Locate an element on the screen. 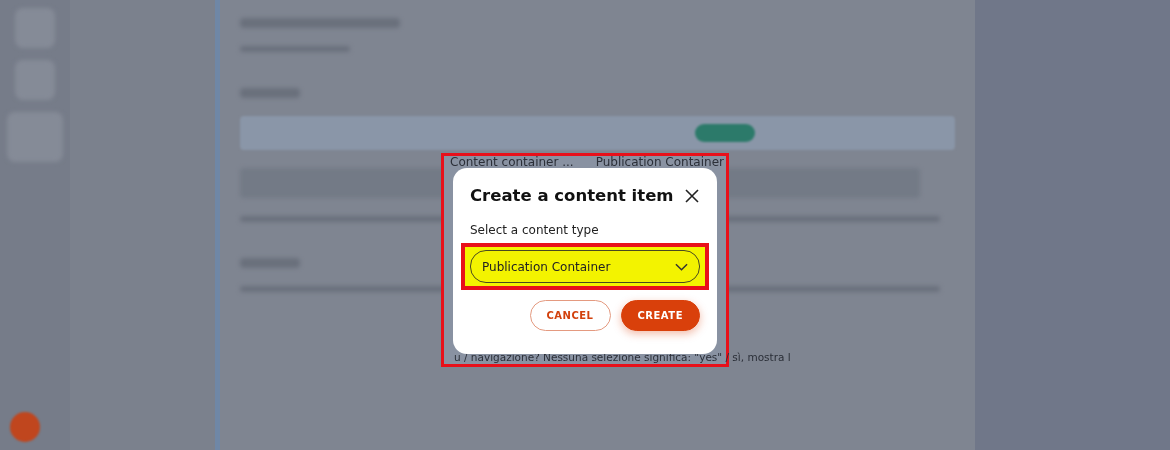 This screenshot has width=1170, height=450. background-text: Publication Container is located at coordinates (659, 162).